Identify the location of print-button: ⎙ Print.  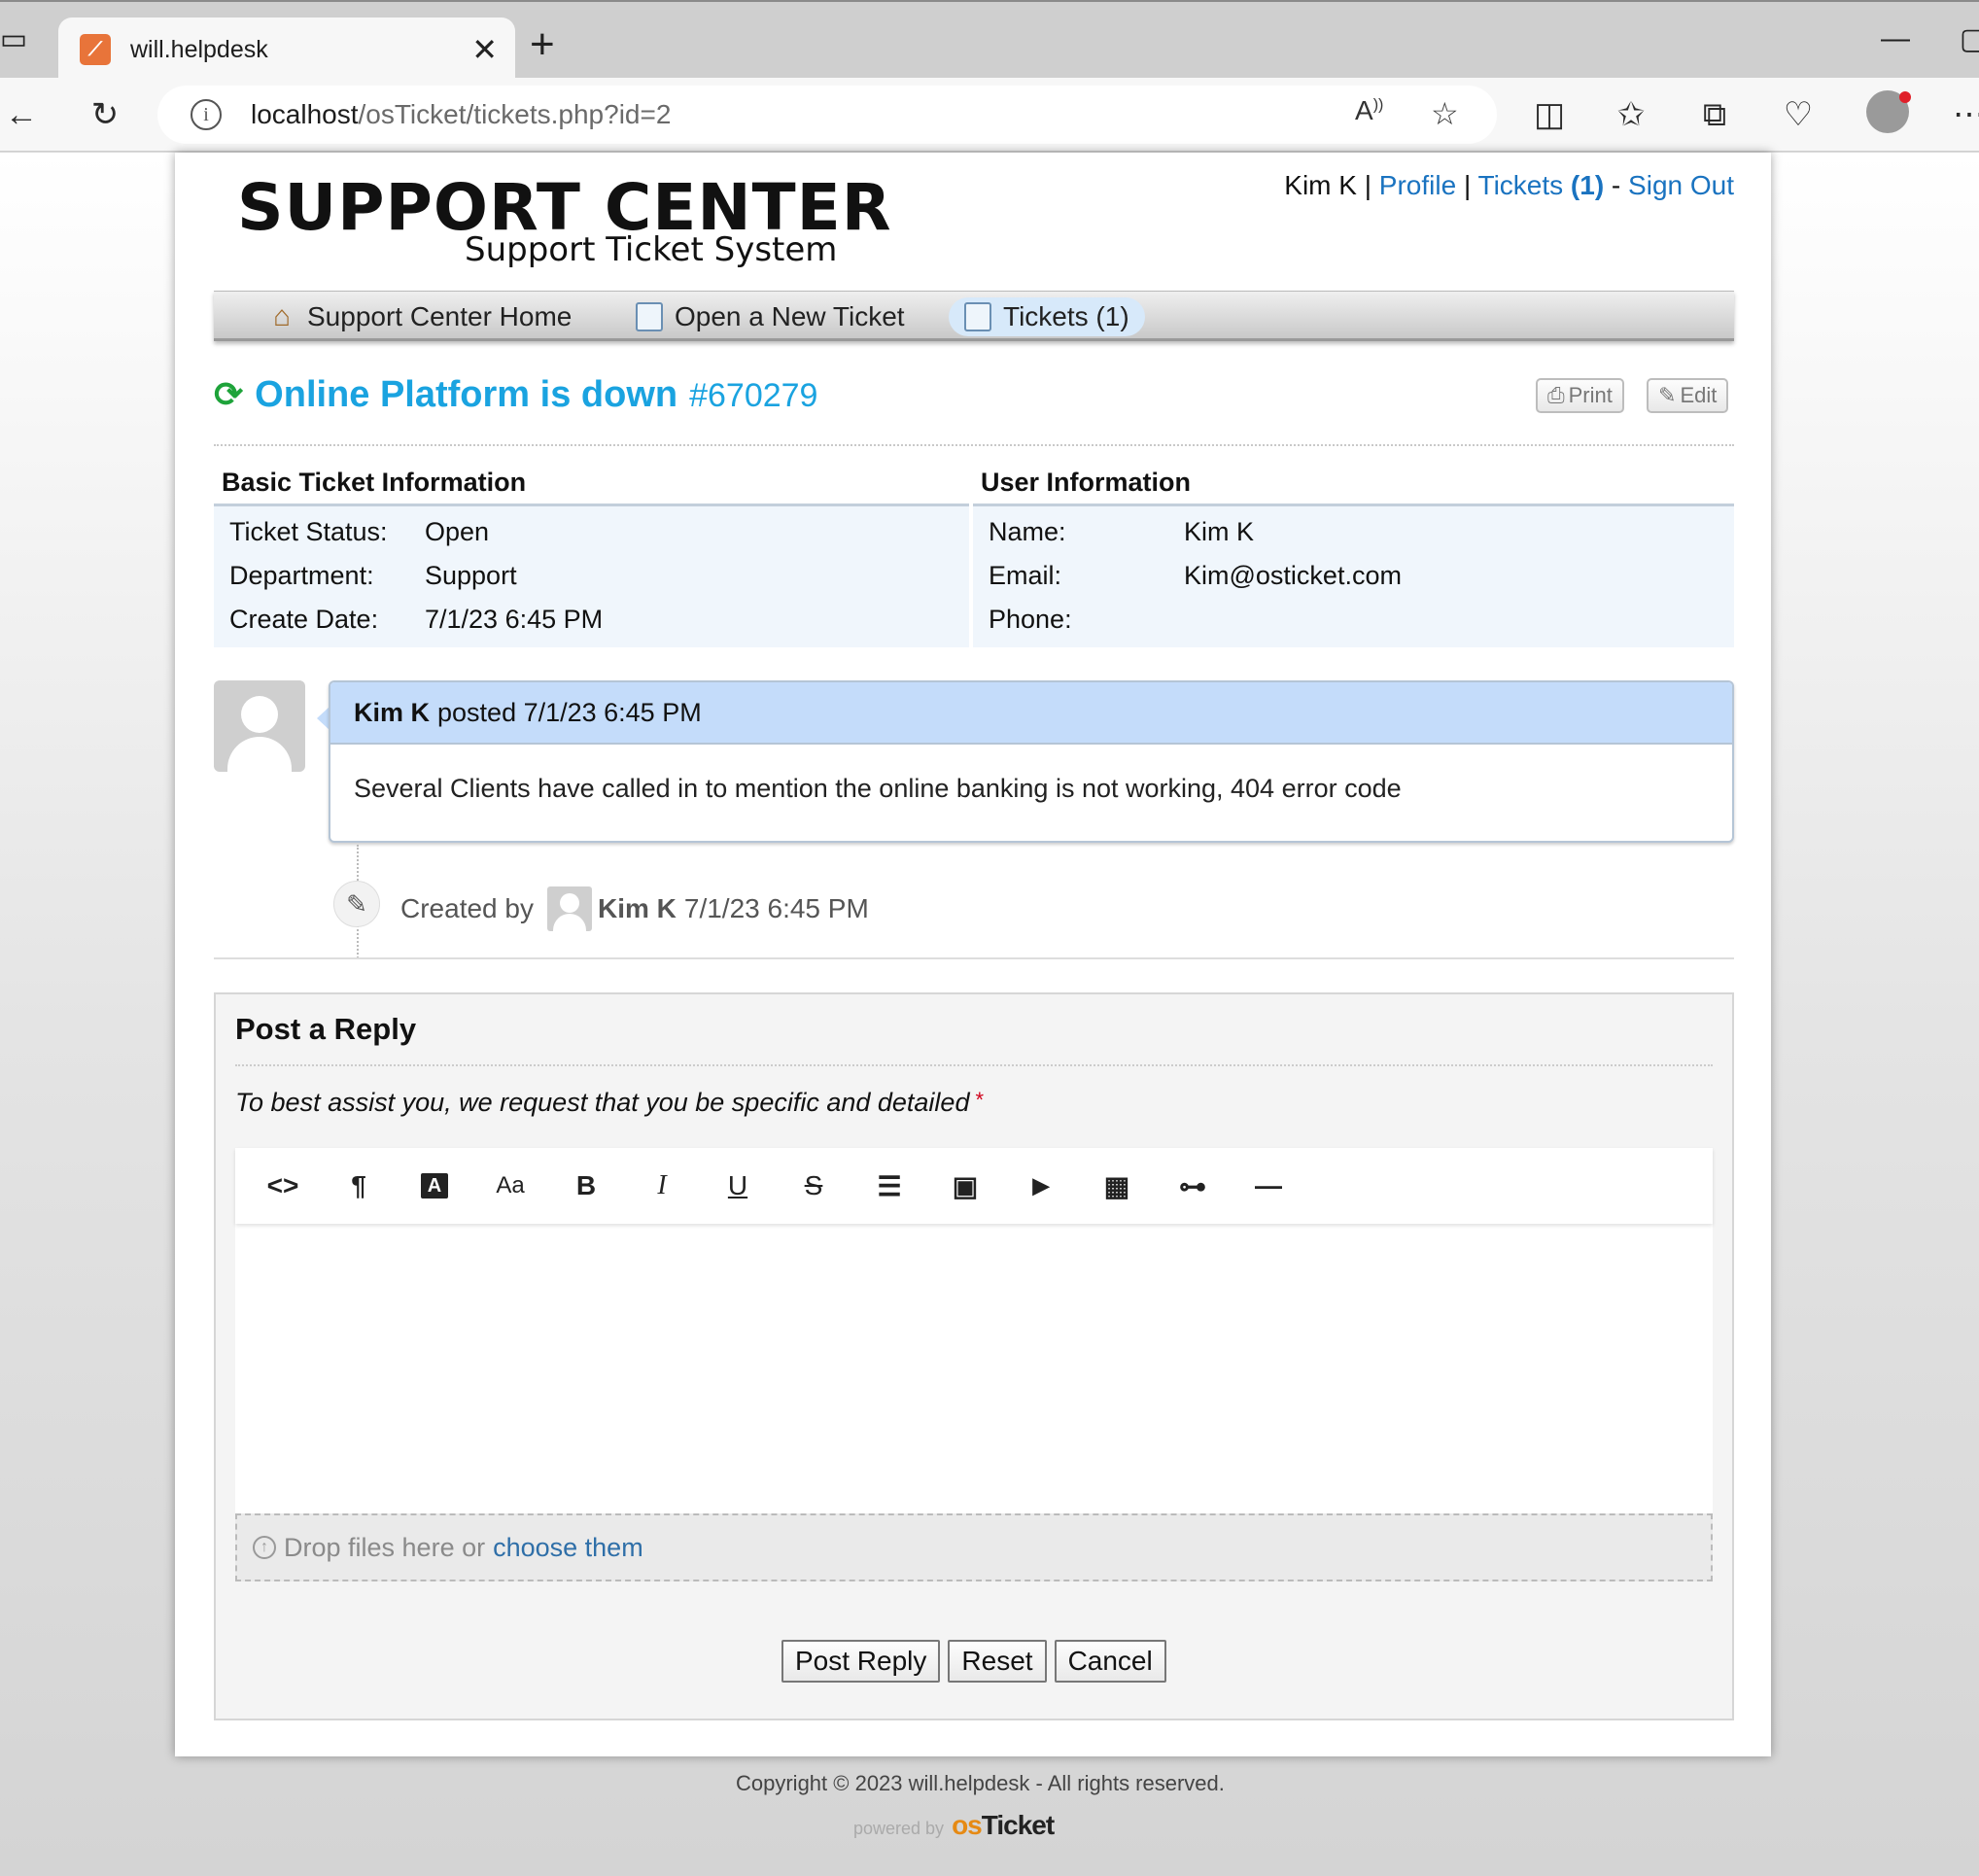
(1580, 395).